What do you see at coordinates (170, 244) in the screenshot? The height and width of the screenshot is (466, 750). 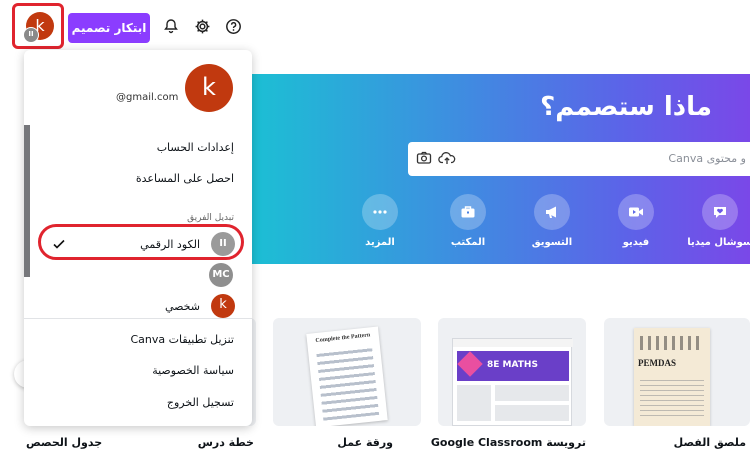 I see `team-name: الكود الرقمي` at bounding box center [170, 244].